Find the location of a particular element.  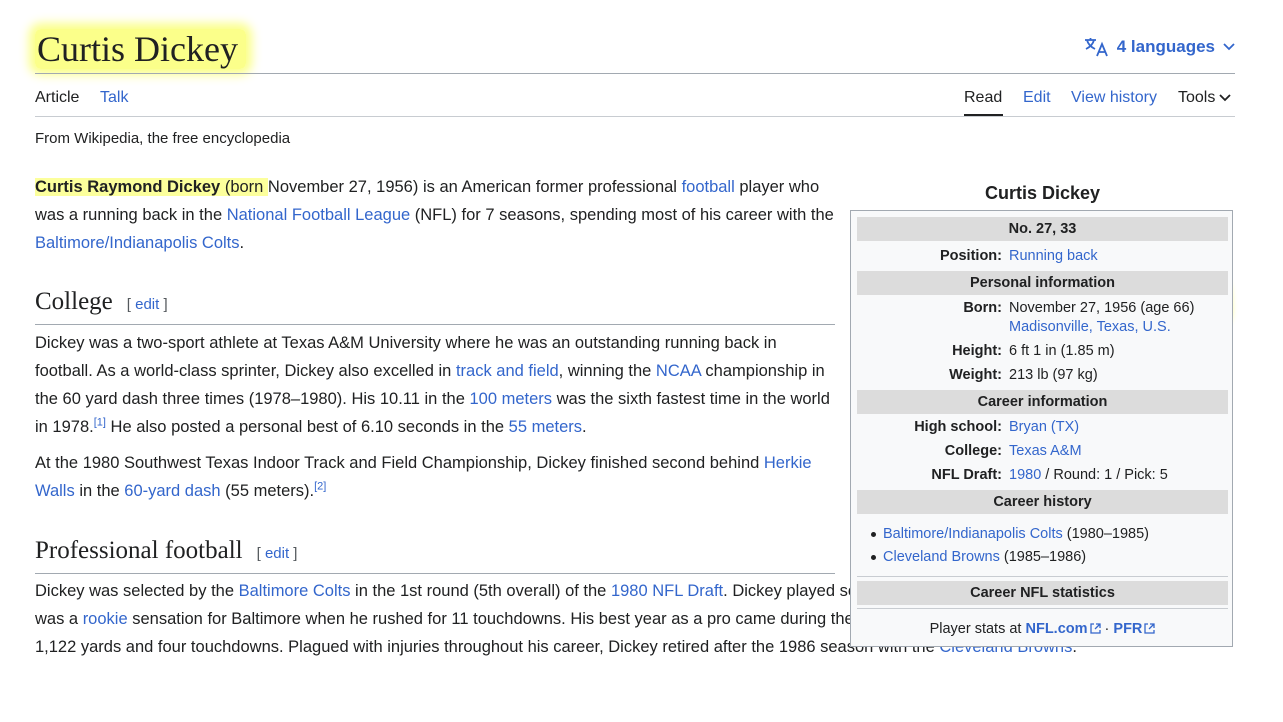

tab-read: Read is located at coordinates (983, 98).